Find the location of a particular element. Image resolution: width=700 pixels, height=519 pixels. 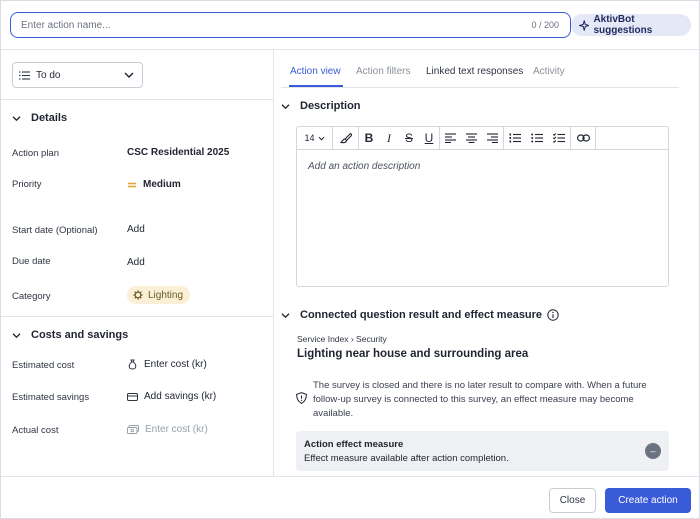

start-date-label: Start date (Optional) is located at coordinates (55, 230).